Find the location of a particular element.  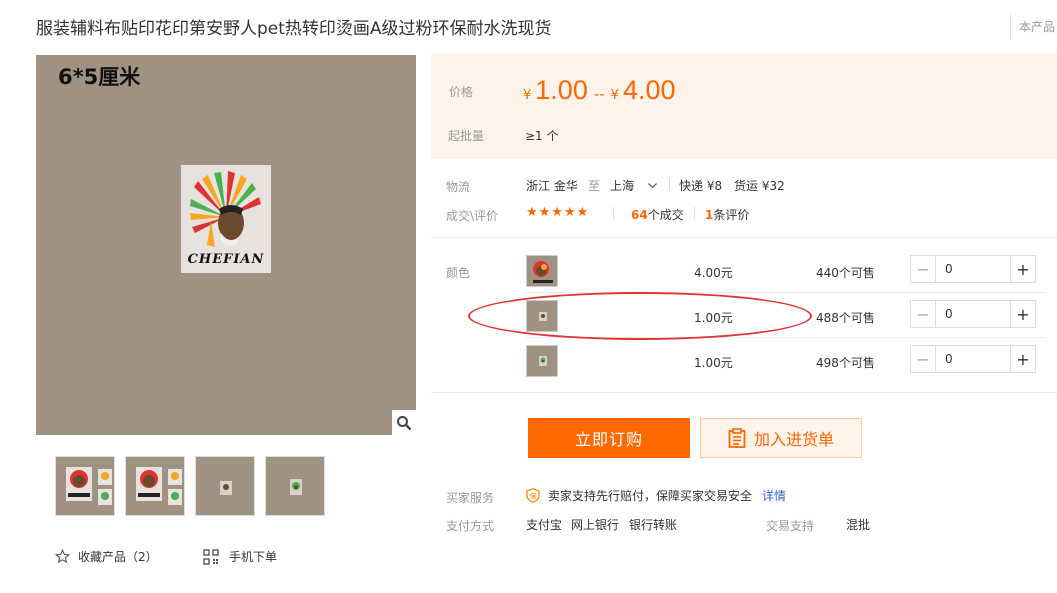

mobile-order-label: 手机下单 is located at coordinates (253, 557).